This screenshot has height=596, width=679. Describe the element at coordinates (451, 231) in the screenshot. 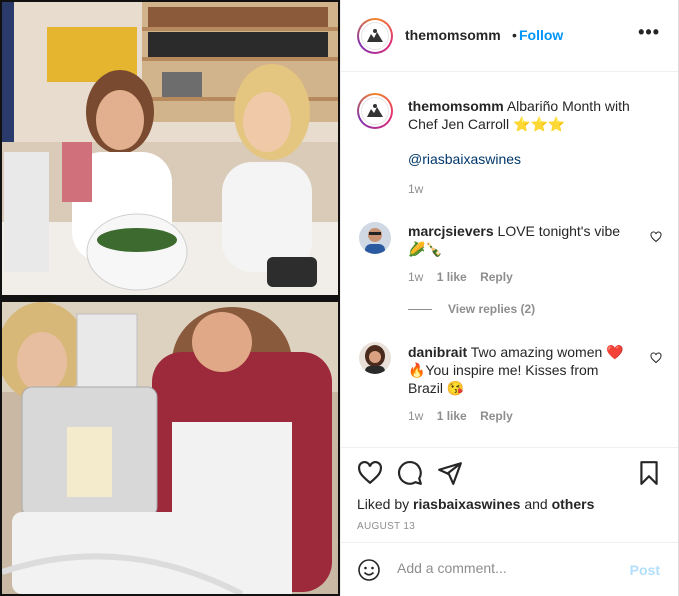

I see `comment-username: marcjsievers` at that location.